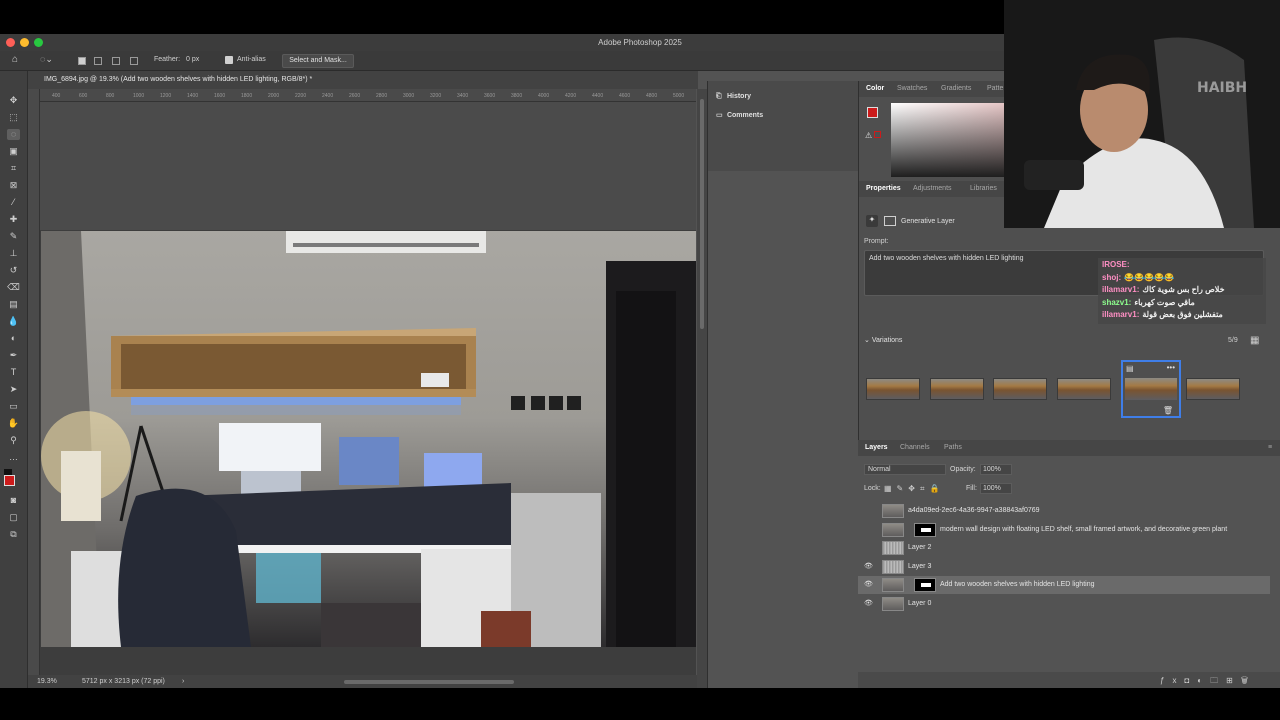  I want to click on layer-actions-icons: ƒx◘◐🗀⊞🗑, so click(1208, 682).